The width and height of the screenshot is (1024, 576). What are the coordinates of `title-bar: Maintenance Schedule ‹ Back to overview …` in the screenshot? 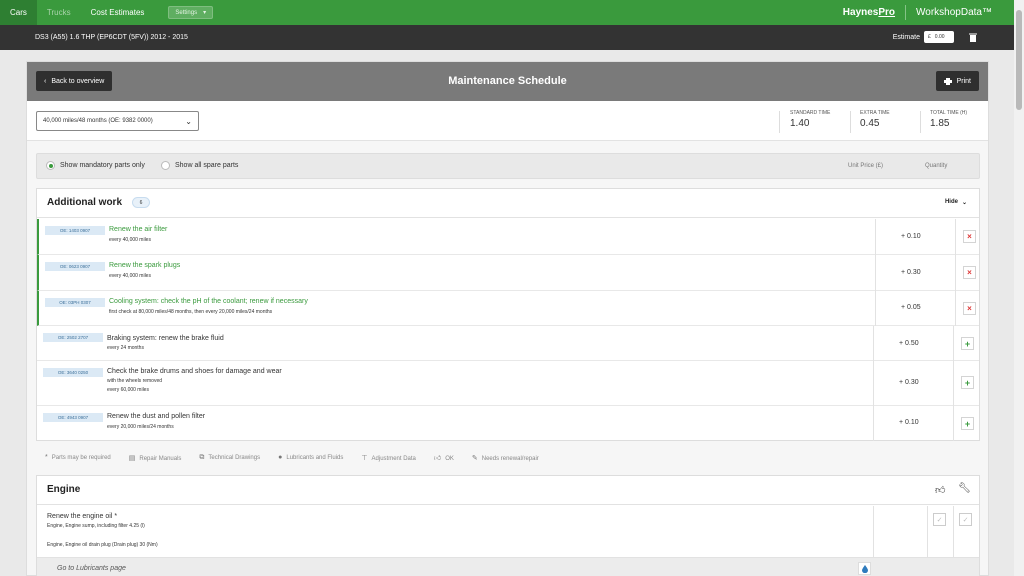 It's located at (507, 81).